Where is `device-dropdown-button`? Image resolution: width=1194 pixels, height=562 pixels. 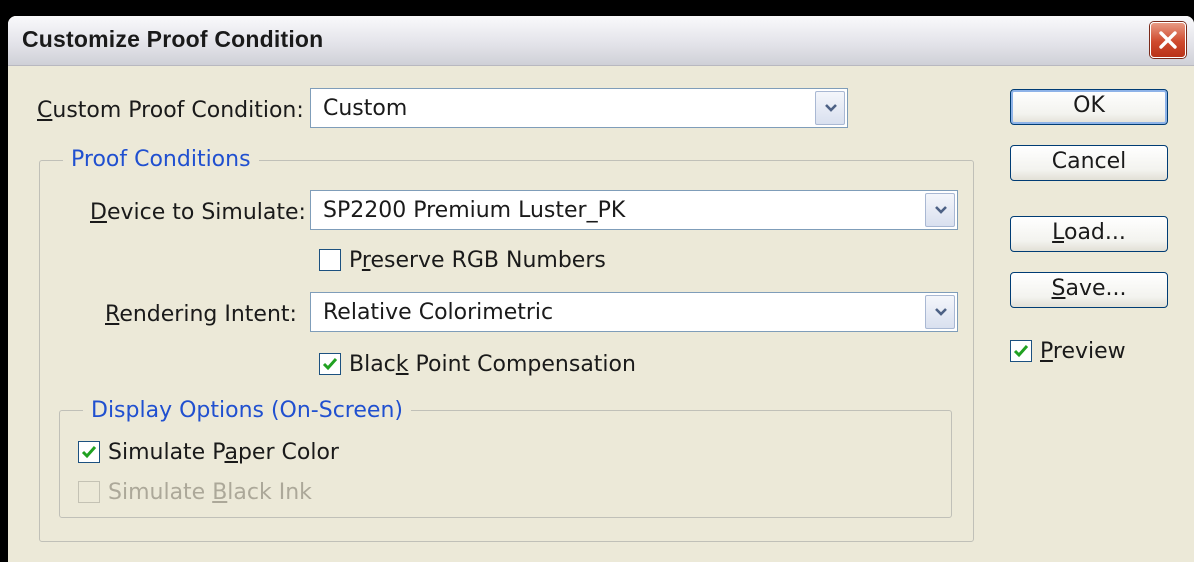
device-dropdown-button is located at coordinates (940, 210).